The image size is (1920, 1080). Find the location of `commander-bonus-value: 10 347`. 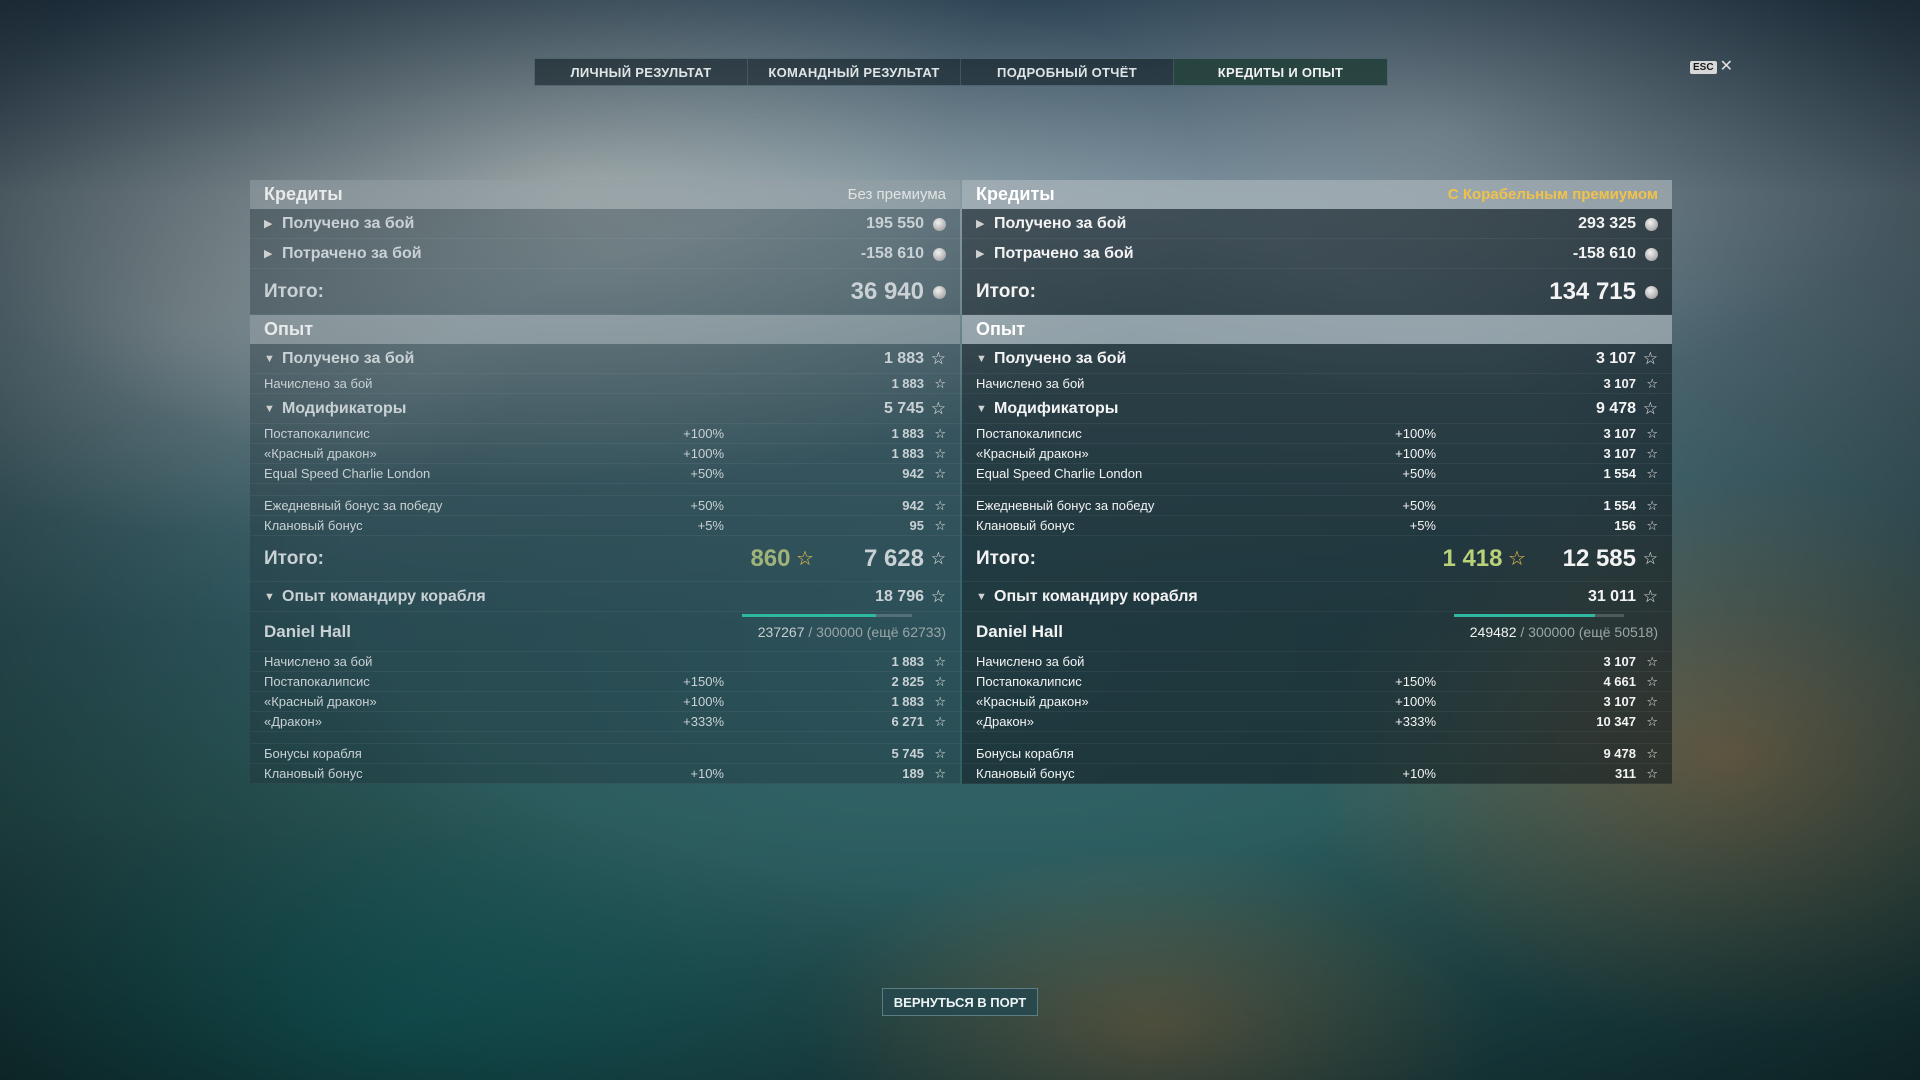

commander-bonus-value: 10 347 is located at coordinates (1616, 721).